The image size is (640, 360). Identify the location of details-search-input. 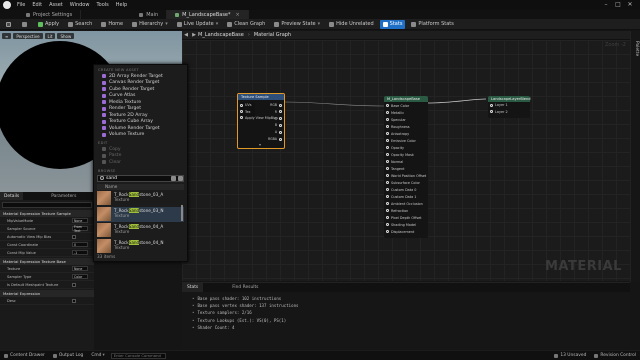
(47, 205).